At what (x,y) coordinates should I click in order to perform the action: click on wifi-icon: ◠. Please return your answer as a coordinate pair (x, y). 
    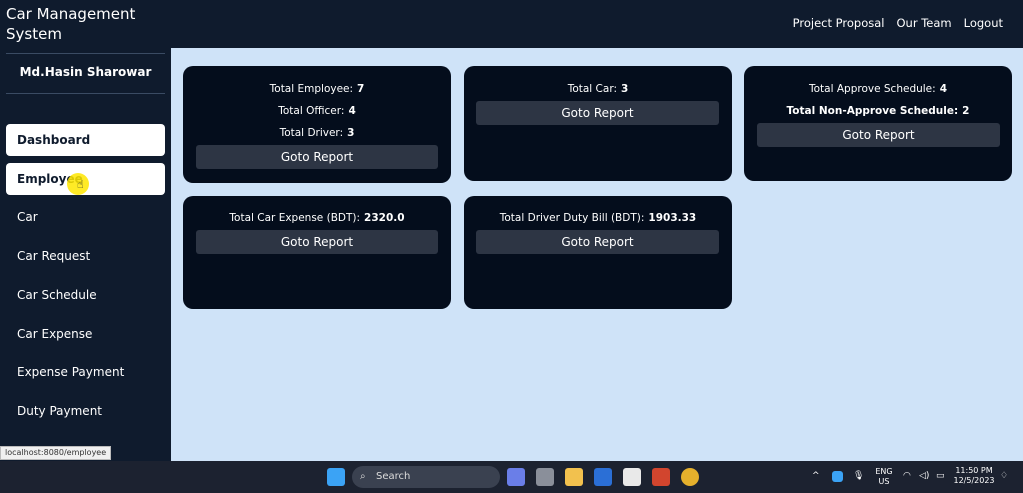
    Looking at the image, I should click on (907, 476).